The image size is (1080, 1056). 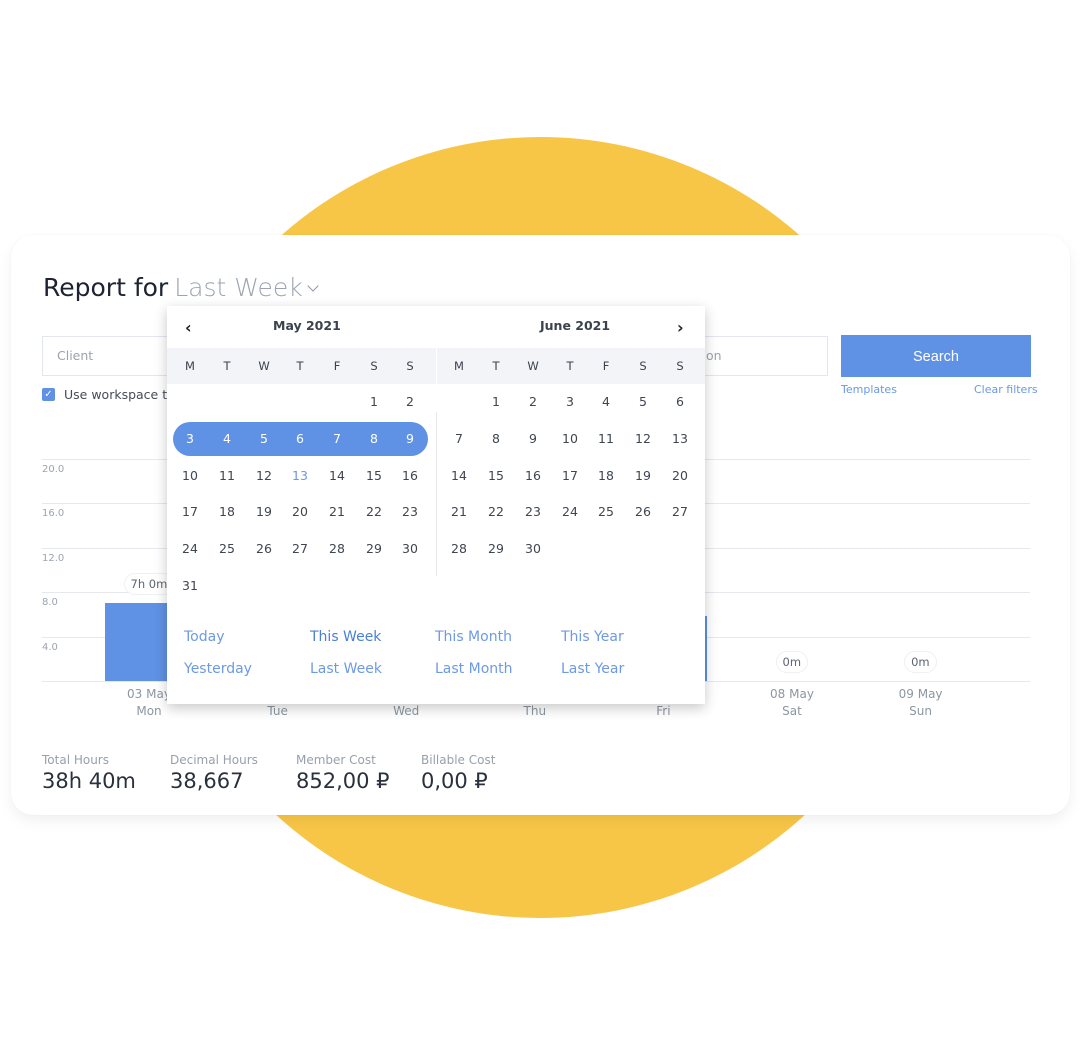 What do you see at coordinates (792, 694) in the screenshot?
I see `x-label-date: 08 May` at bounding box center [792, 694].